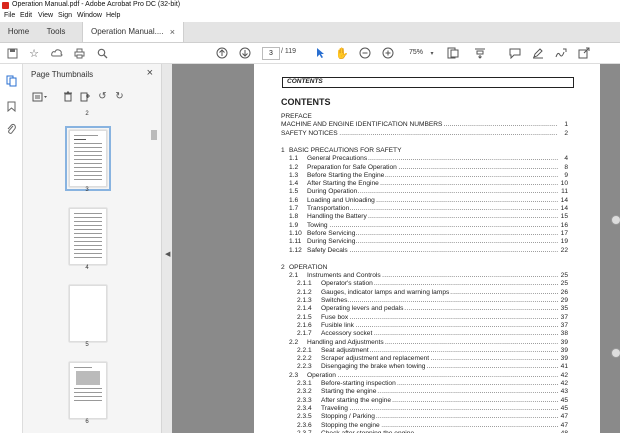  What do you see at coordinates (34, 53) in the screenshot?
I see `bookmark-star-icon: ☆` at bounding box center [34, 53].